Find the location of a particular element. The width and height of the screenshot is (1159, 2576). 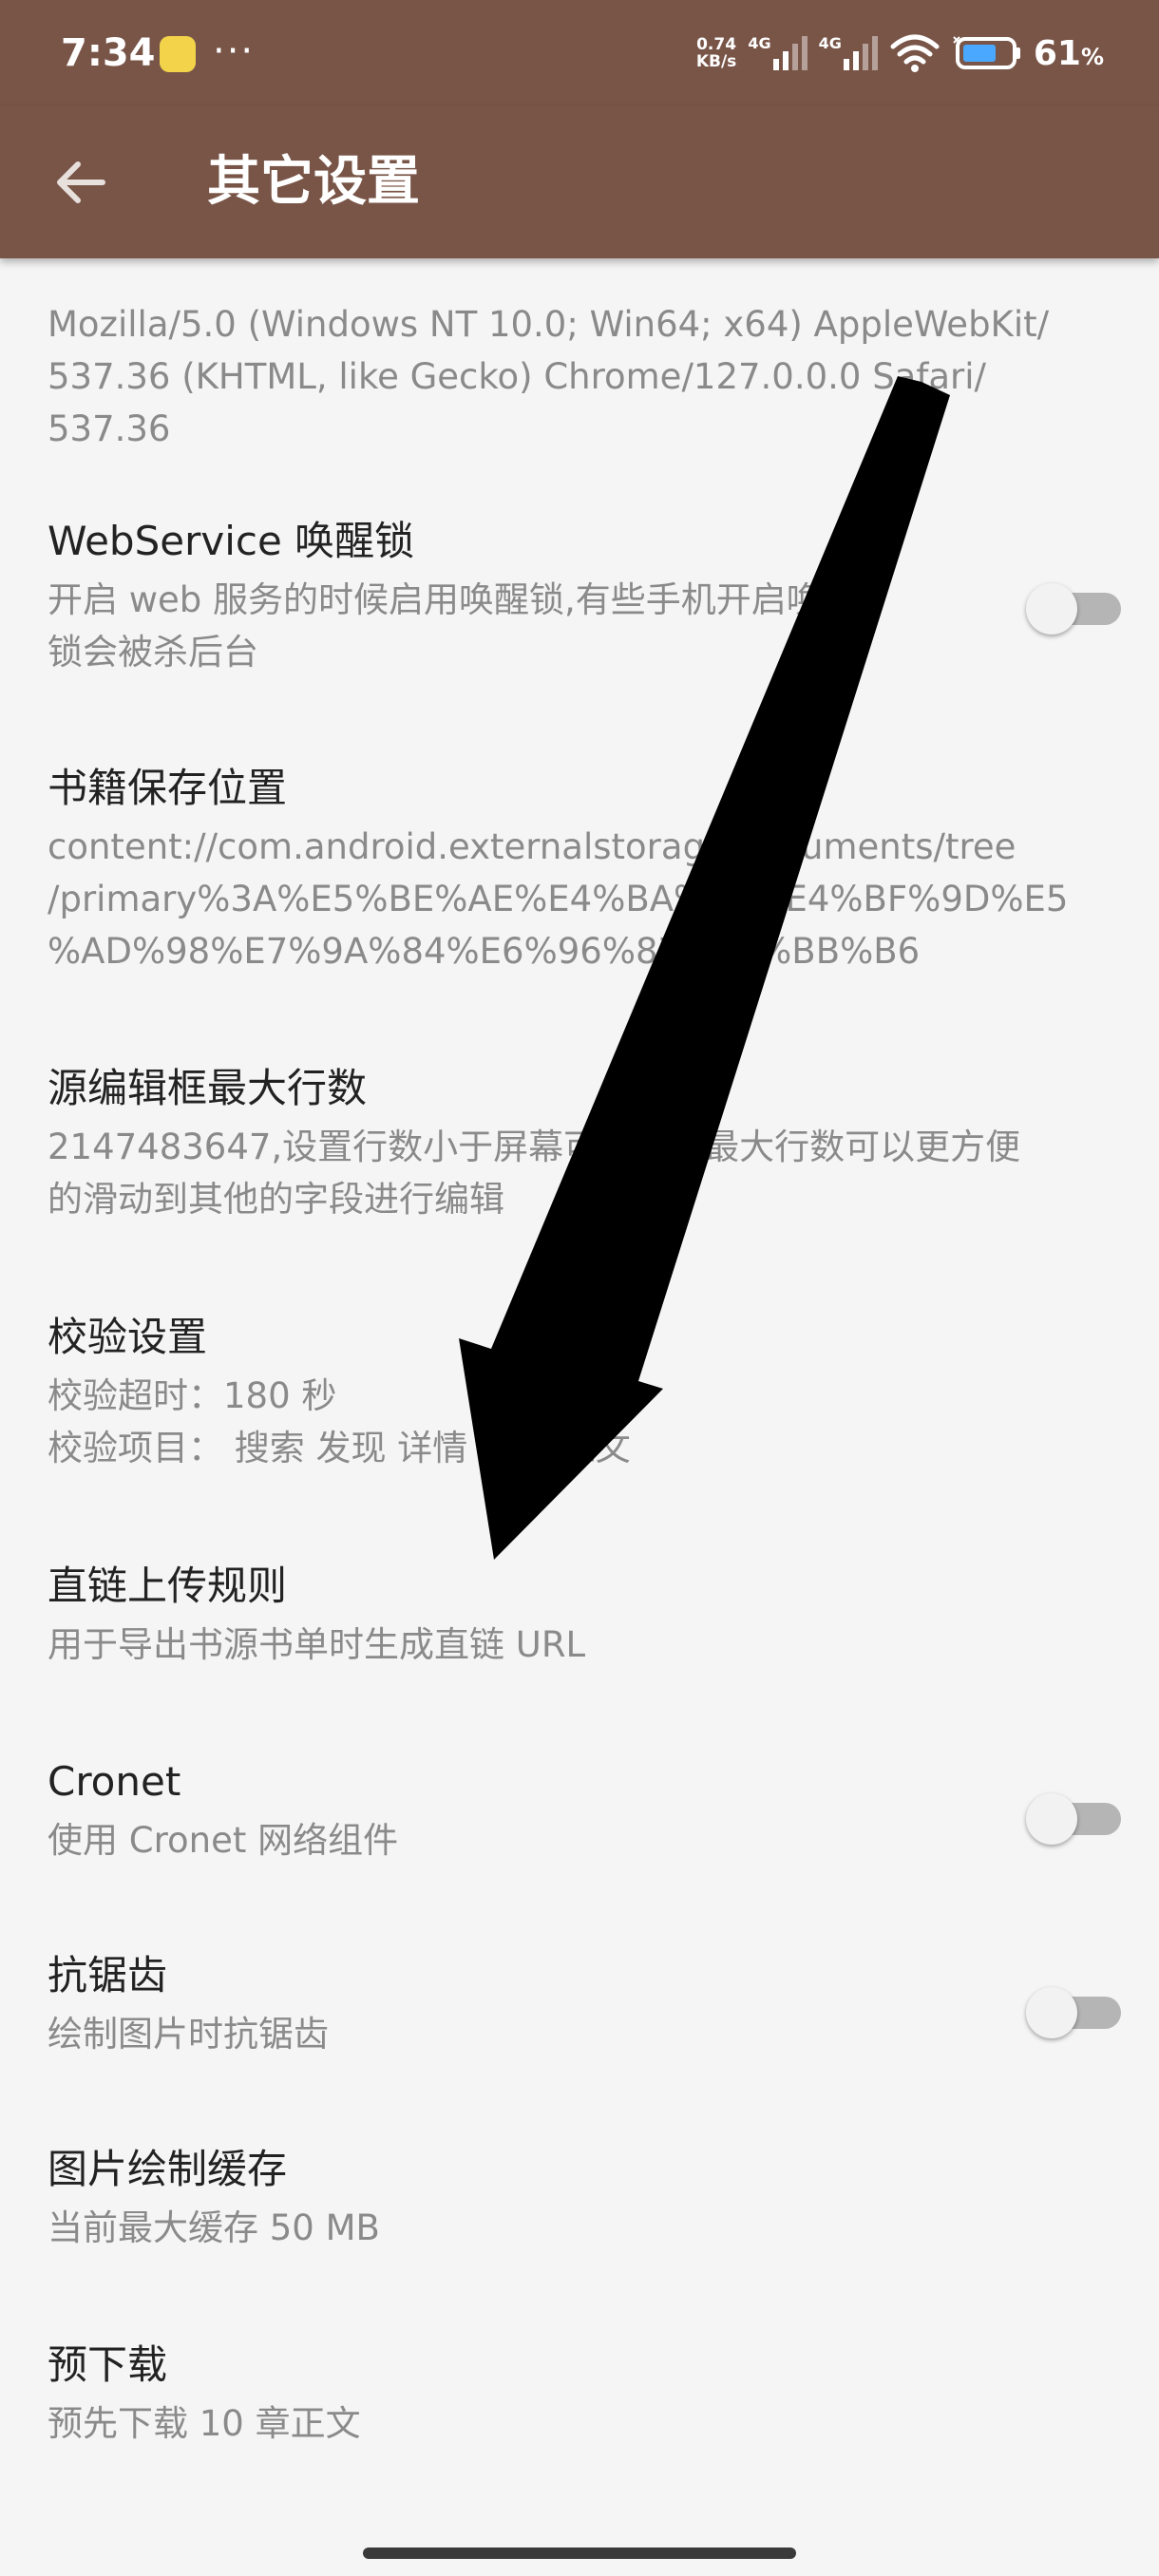

battery-level: 61% is located at coordinates (1069, 53).